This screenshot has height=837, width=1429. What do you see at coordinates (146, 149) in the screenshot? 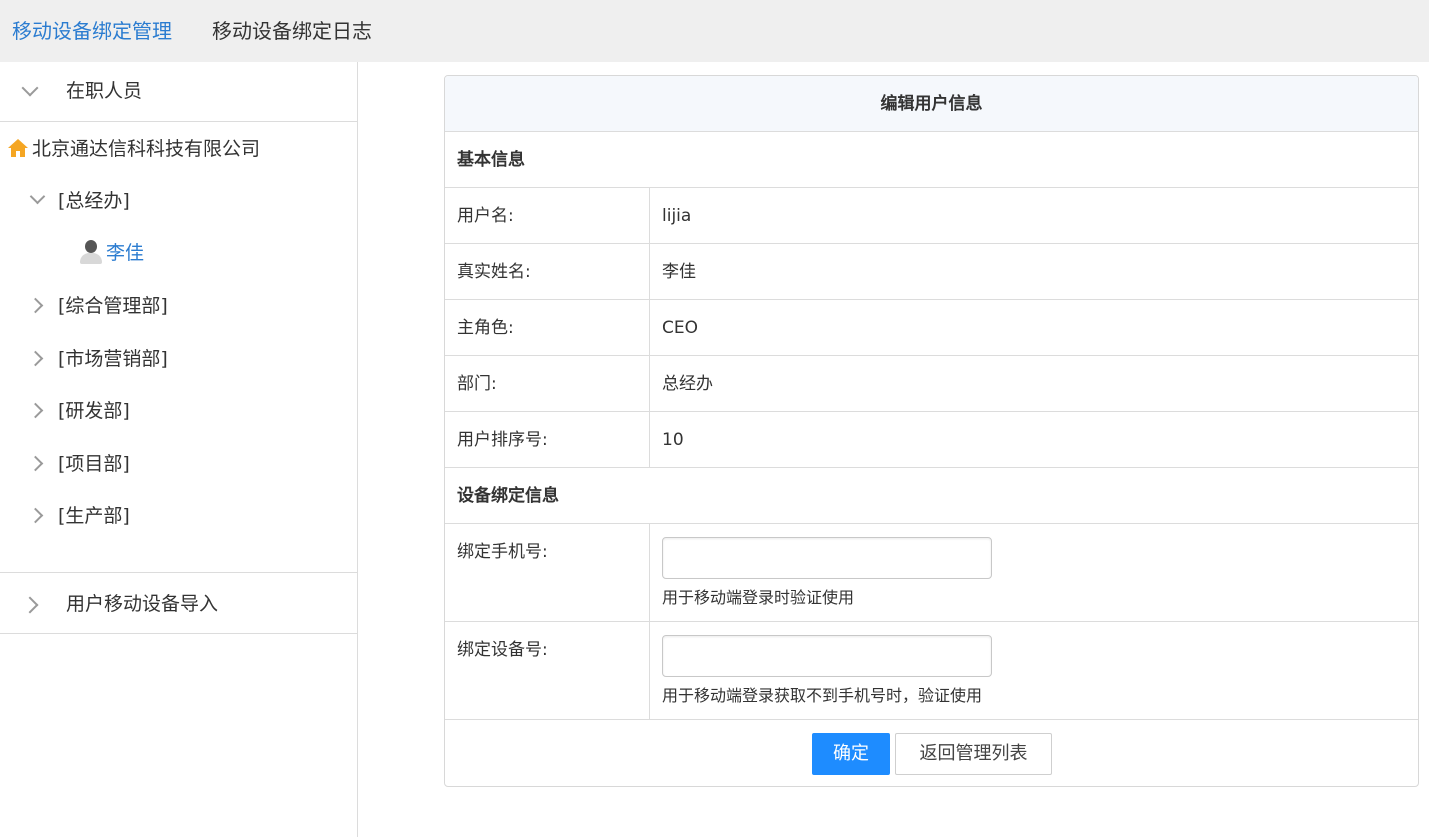
I see `tree-root-label: 北京通达信科科技有限公司` at bounding box center [146, 149].